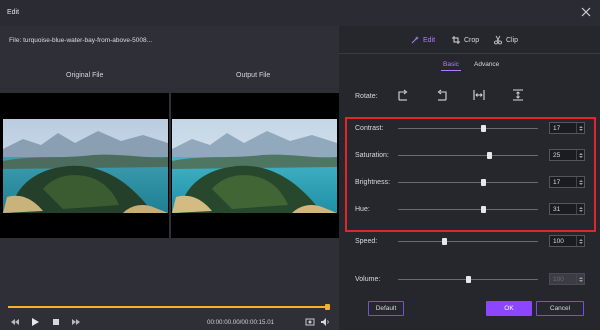 The height and width of the screenshot is (330, 600). What do you see at coordinates (444, 241) in the screenshot?
I see `speed-slider-knob` at bounding box center [444, 241].